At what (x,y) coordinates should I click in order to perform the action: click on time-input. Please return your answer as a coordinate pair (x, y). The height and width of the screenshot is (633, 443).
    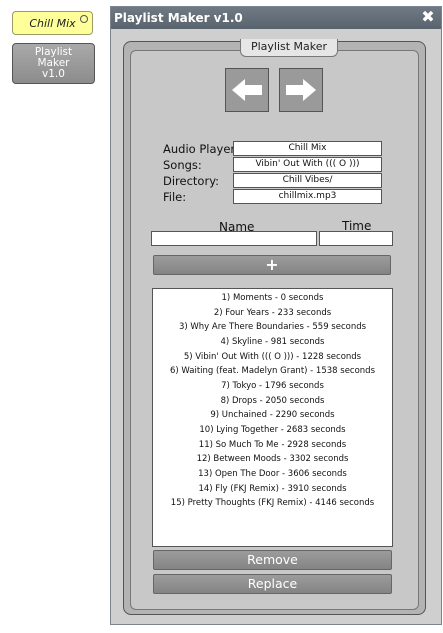
    Looking at the image, I should click on (356, 238).